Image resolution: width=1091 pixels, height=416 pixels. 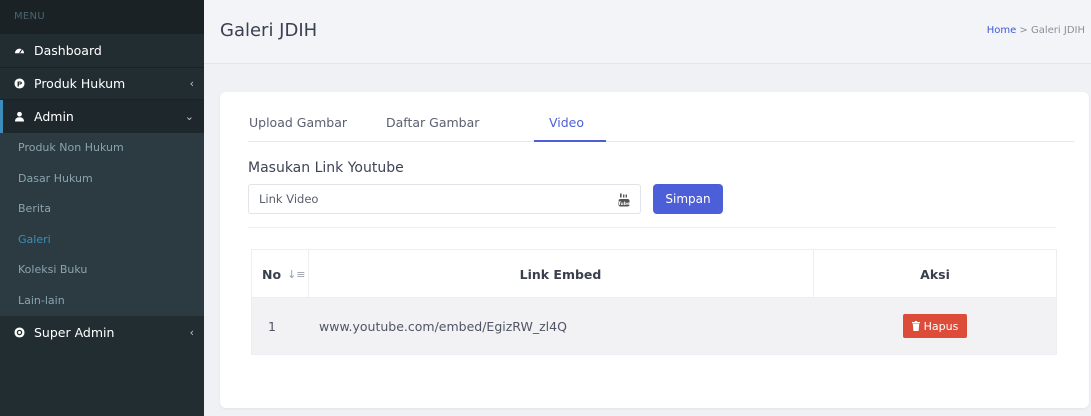 What do you see at coordinates (24, 50) in the screenshot?
I see `dashboard-icon` at bounding box center [24, 50].